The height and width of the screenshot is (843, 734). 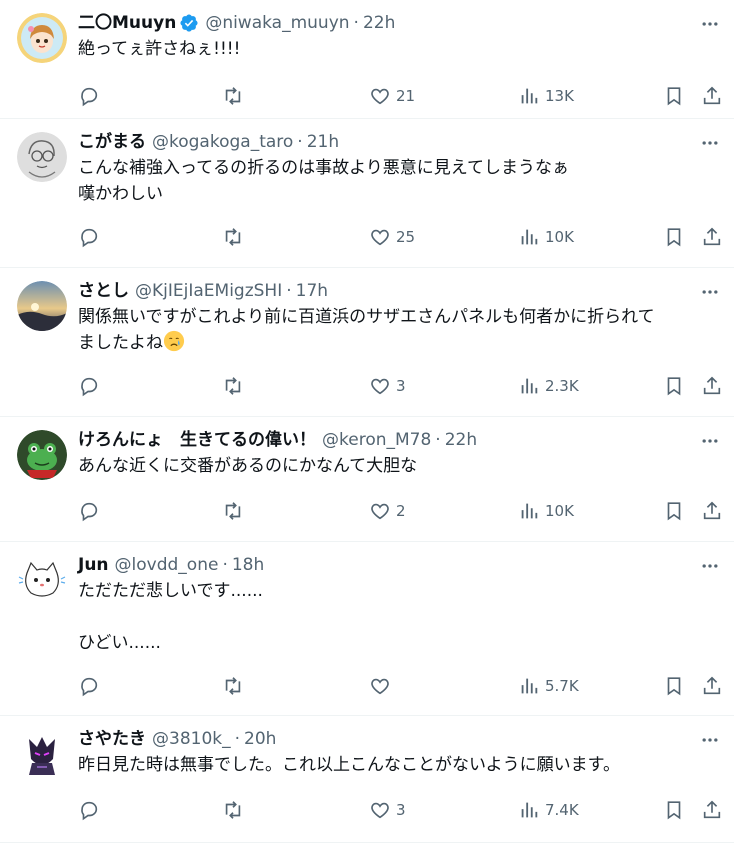 What do you see at coordinates (260, 739) in the screenshot?
I see `timestamp: 20h` at bounding box center [260, 739].